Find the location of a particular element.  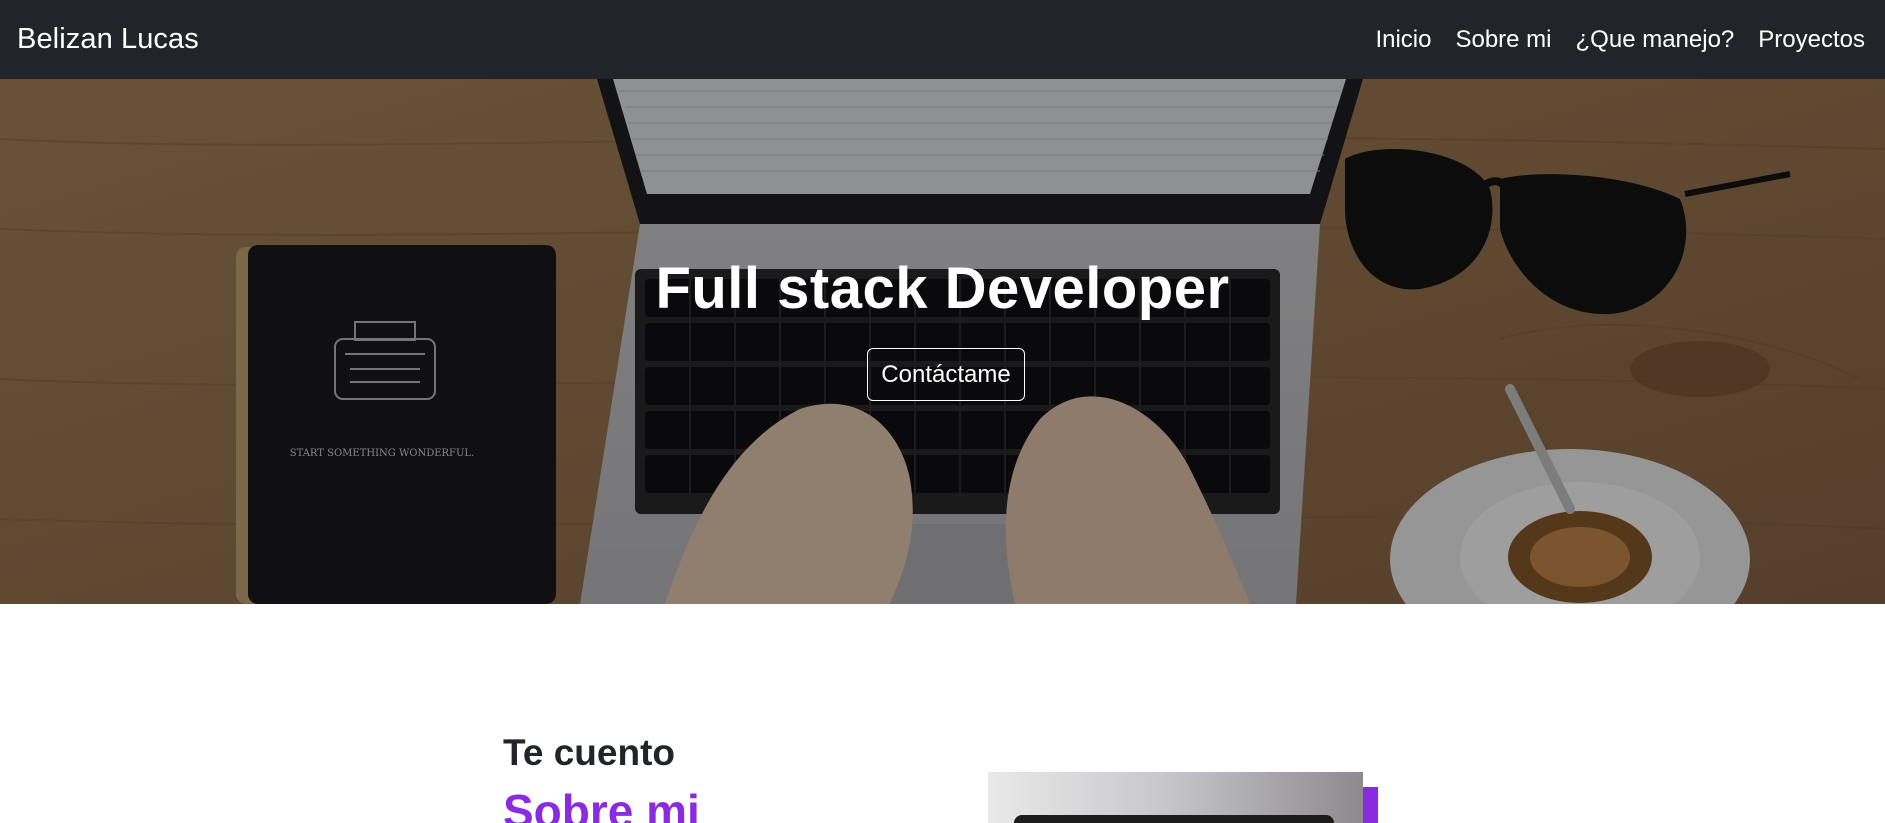

brand-link: Belizan Lucas is located at coordinates (108, 39).